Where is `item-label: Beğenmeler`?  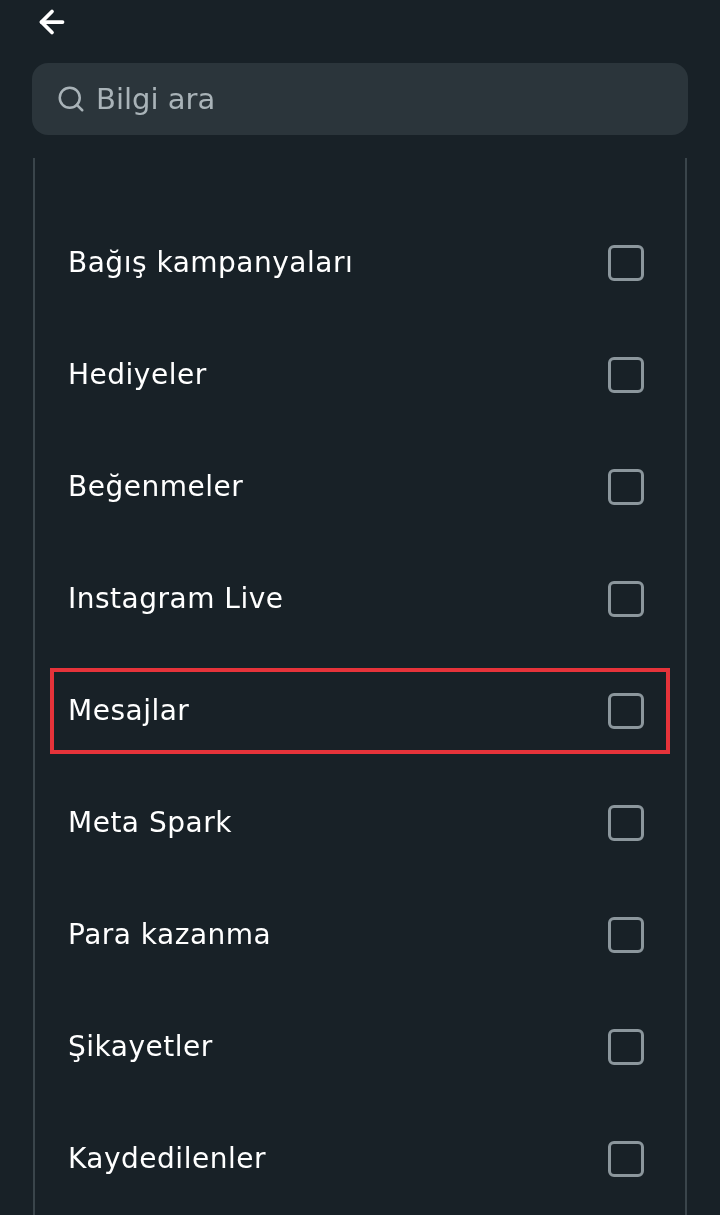 item-label: Beğenmeler is located at coordinates (156, 487).